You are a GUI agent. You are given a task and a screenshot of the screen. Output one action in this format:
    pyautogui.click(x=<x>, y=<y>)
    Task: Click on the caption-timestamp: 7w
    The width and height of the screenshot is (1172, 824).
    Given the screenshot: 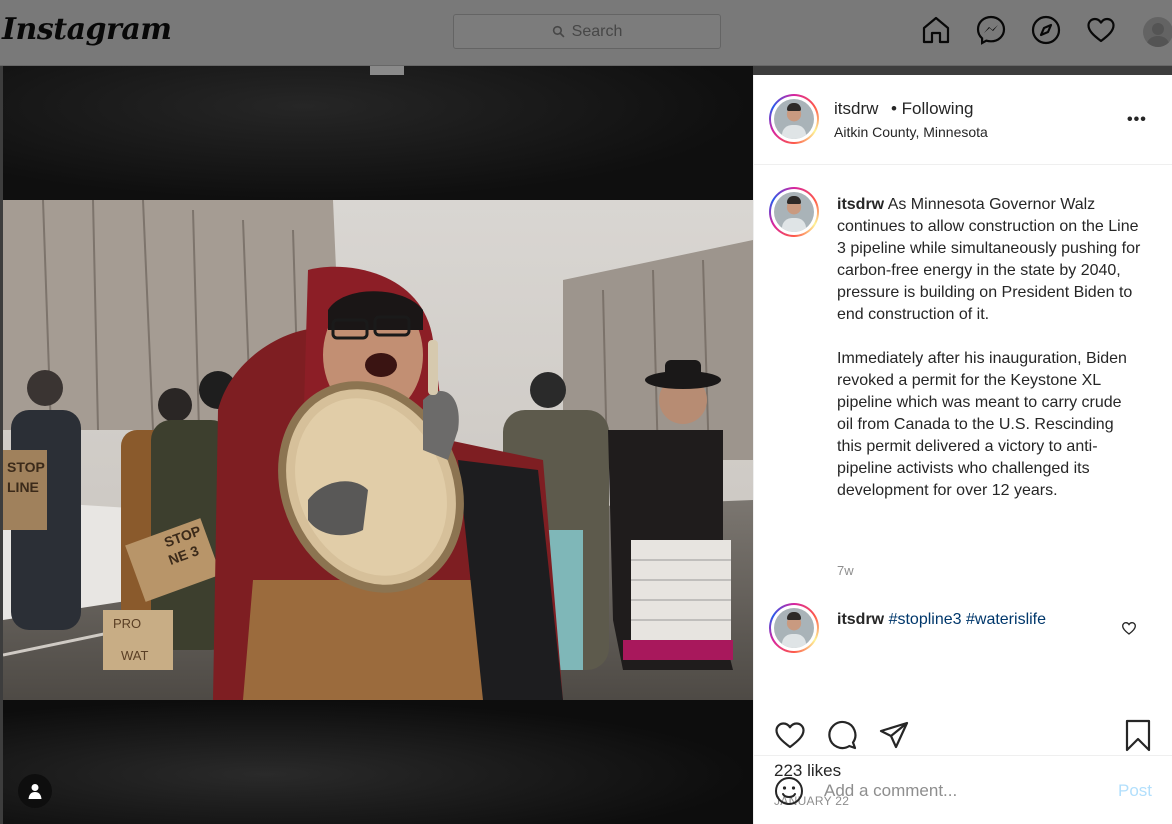 What is the action you would take?
    pyautogui.click(x=845, y=570)
    